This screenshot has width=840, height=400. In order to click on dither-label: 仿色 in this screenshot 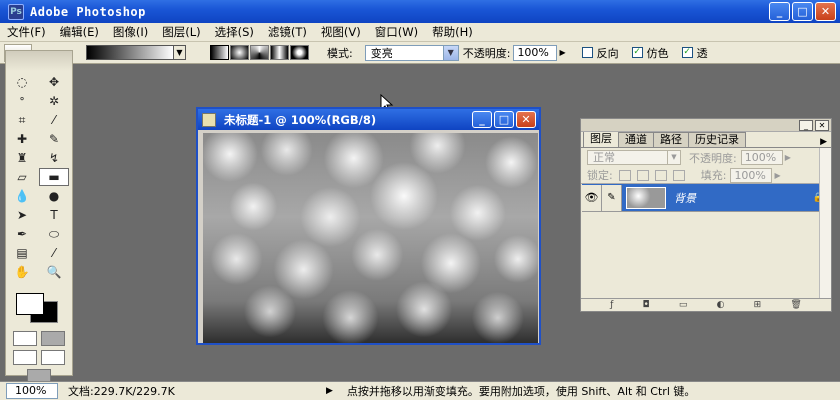, I will do `click(657, 53)`.